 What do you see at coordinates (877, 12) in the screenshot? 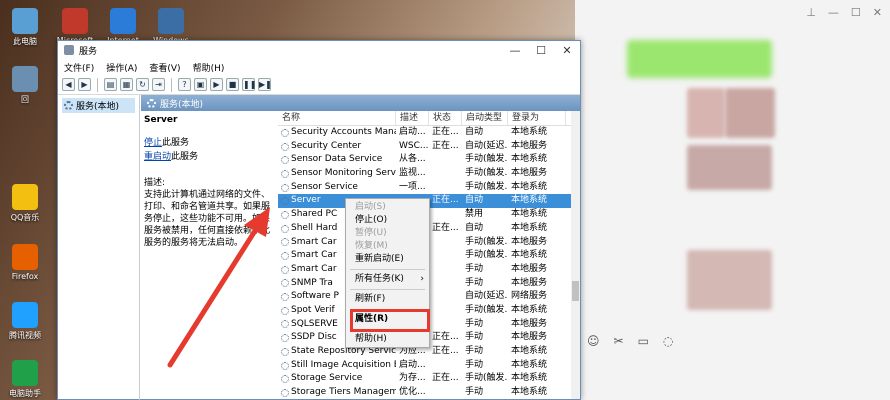
I see `close-icon: ✕` at bounding box center [877, 12].